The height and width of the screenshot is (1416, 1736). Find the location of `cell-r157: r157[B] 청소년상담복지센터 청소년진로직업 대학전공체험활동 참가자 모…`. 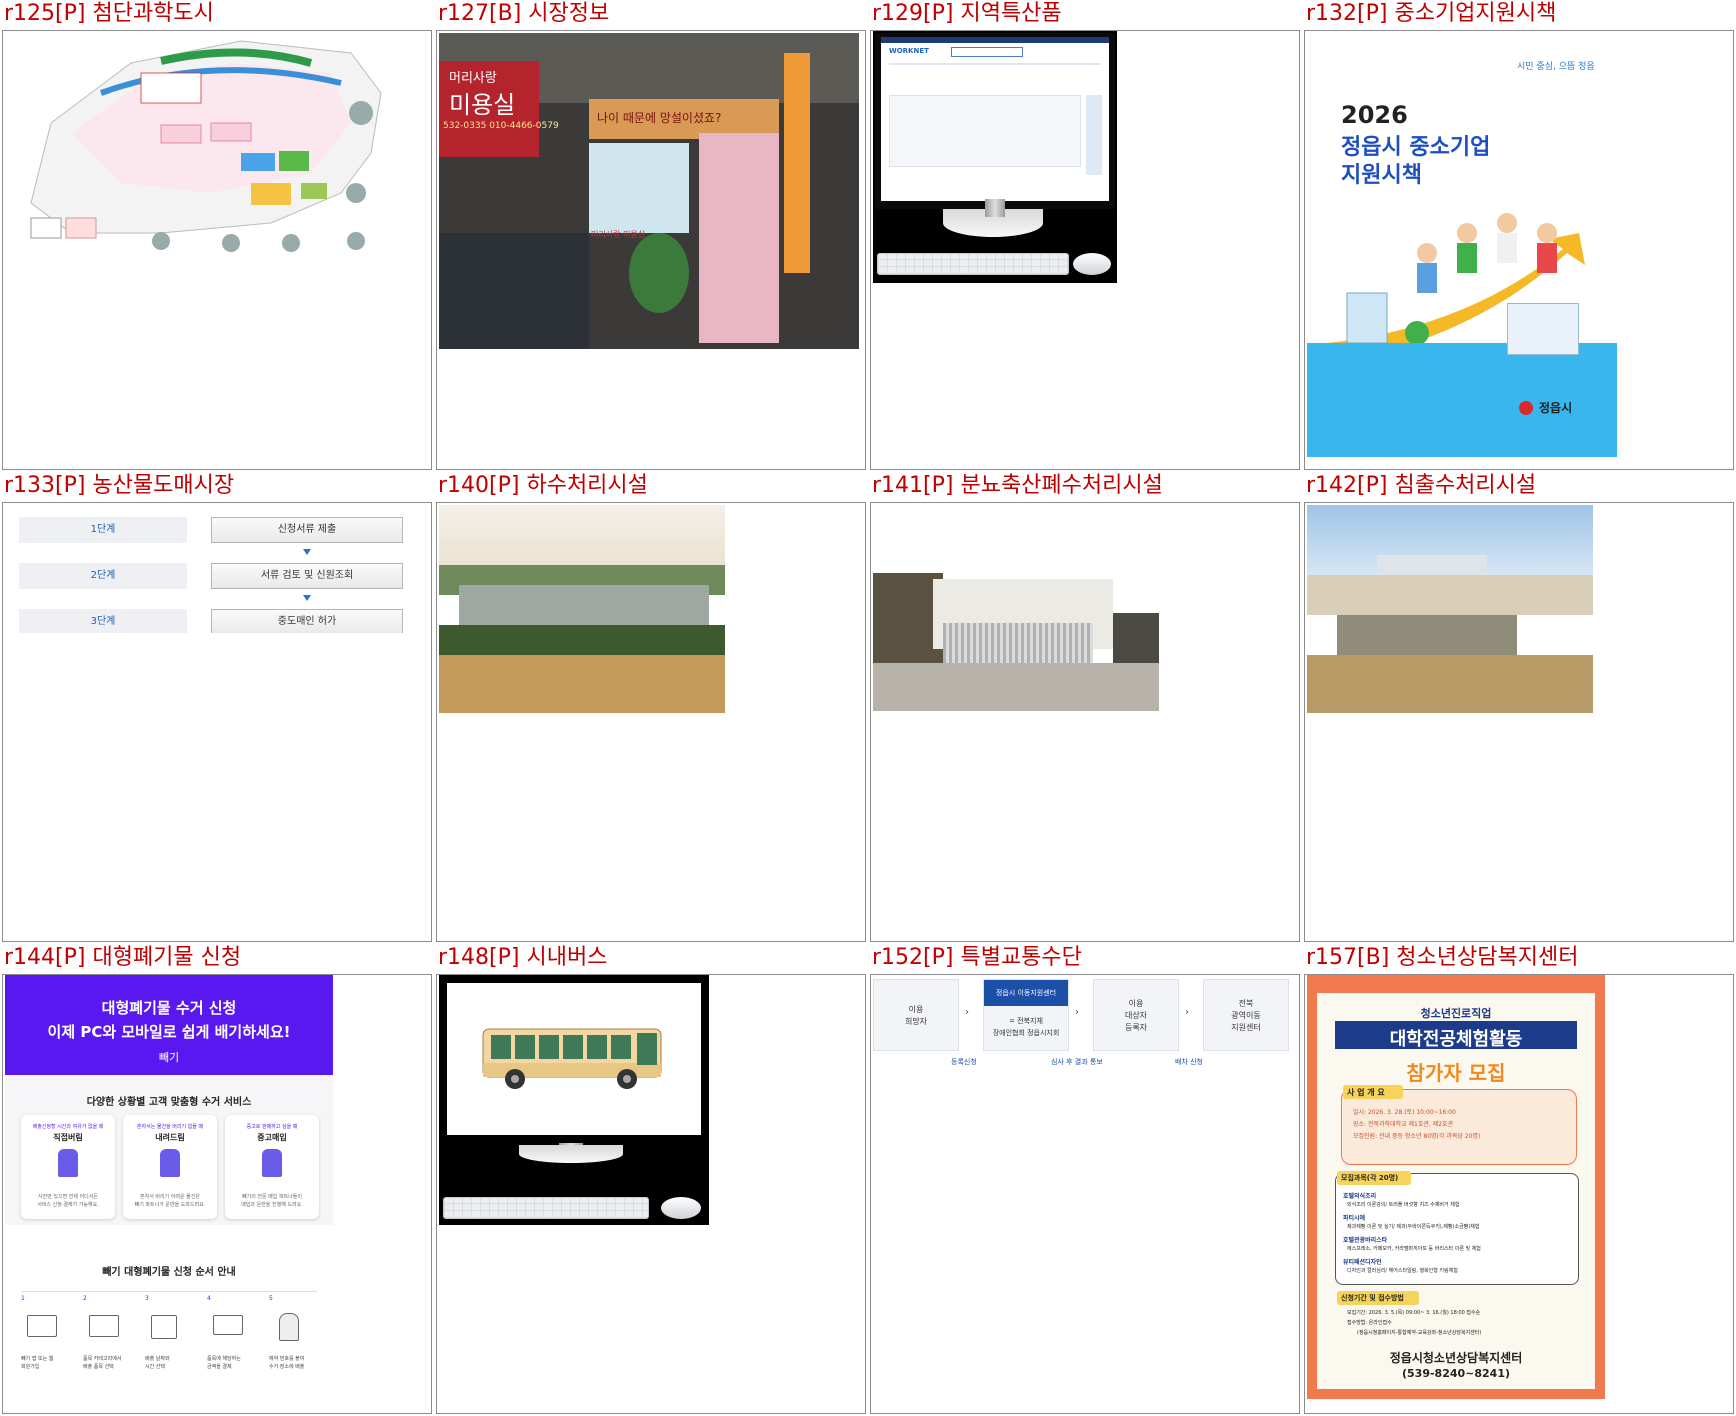

cell-r157: r157[B] 청소년상담복지센터 청소년진로직업 대학전공체험활동 참가자 모… is located at coordinates (1519, 1180).